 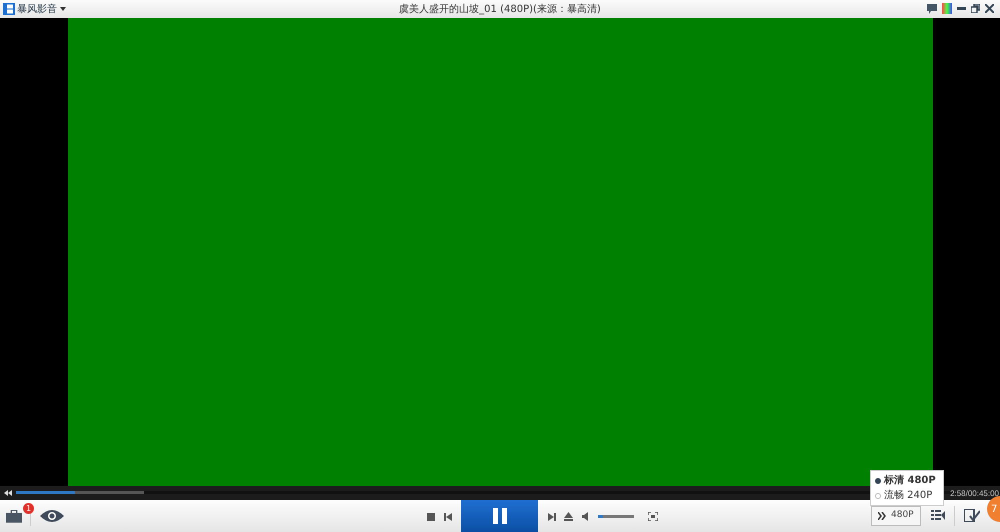 I want to click on film-icon, so click(x=8, y=9).